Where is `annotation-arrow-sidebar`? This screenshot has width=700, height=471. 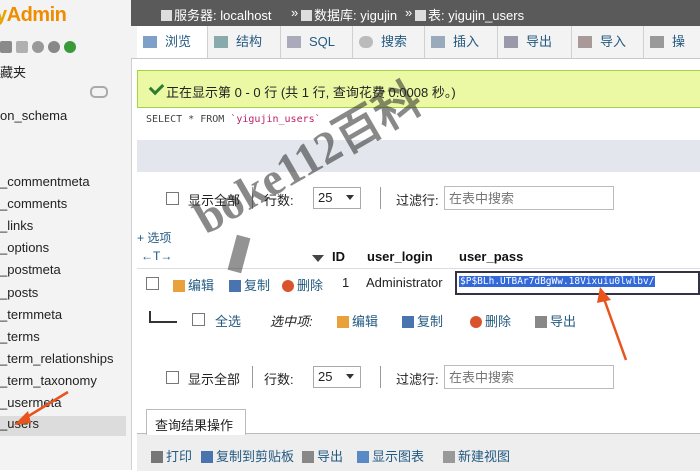
annotation-arrow-sidebar is located at coordinates (41, 407).